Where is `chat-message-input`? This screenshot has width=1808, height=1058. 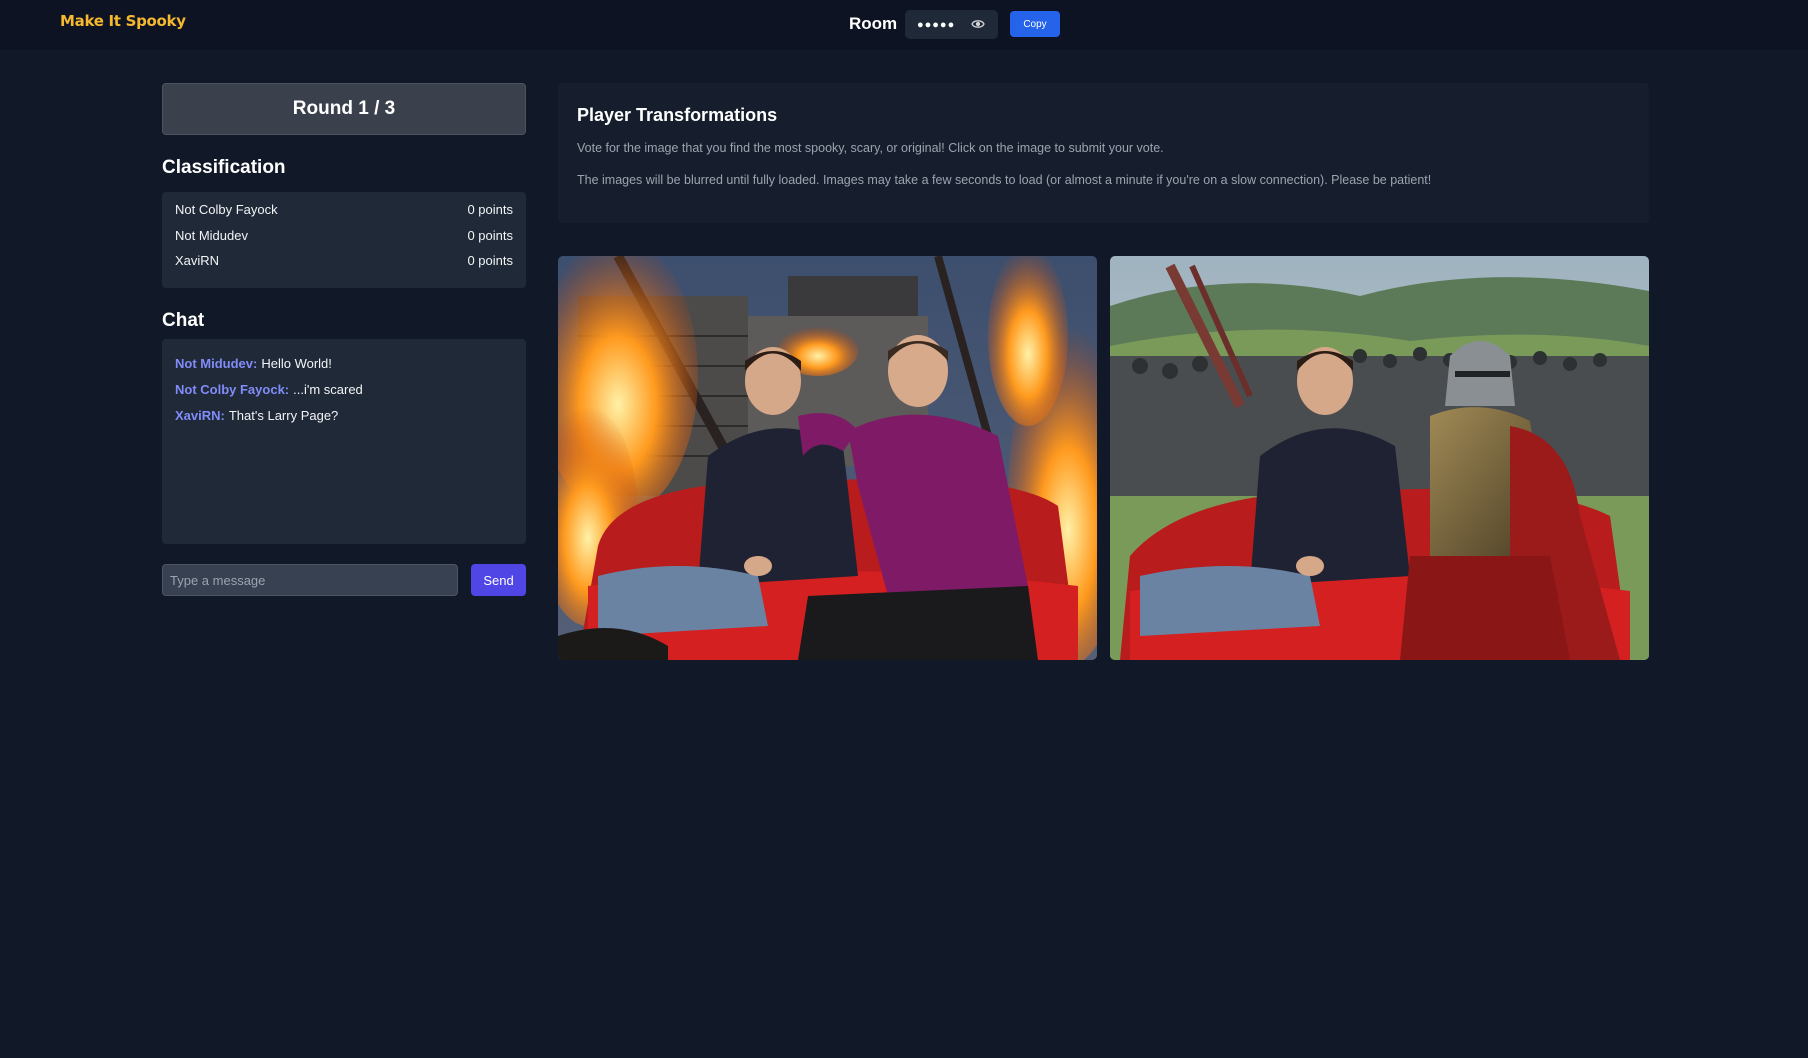 chat-message-input is located at coordinates (310, 580).